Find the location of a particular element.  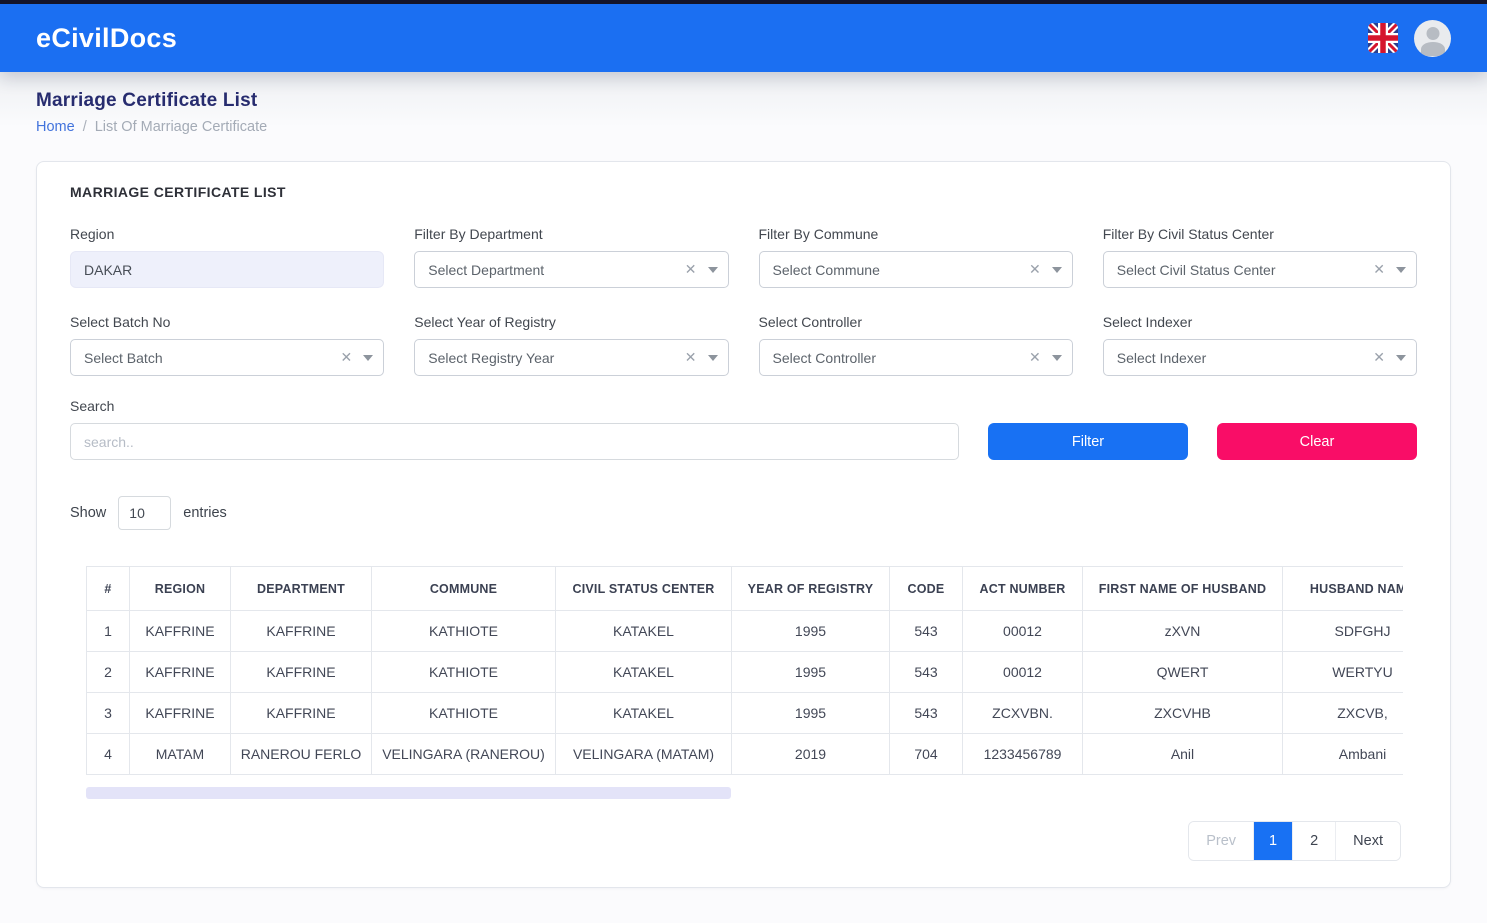

filter-button: Filter is located at coordinates (1088, 441).